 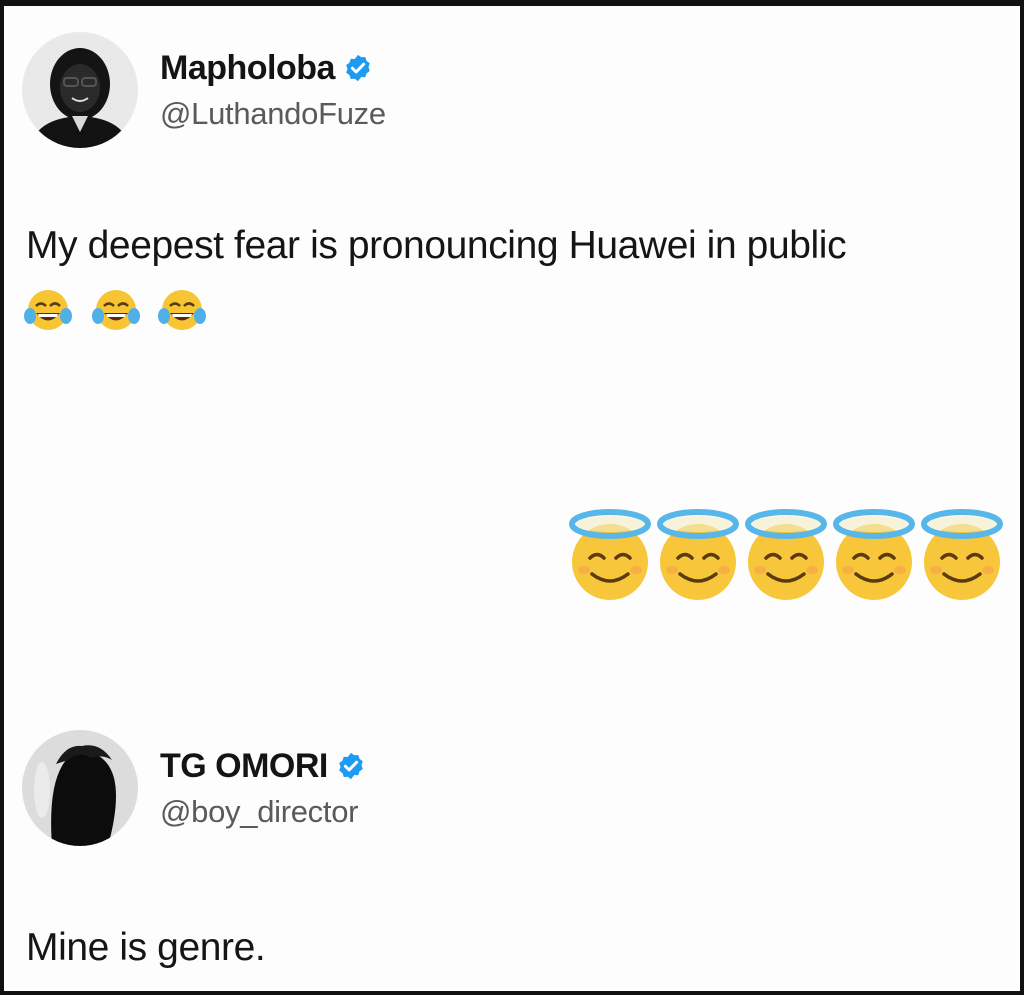 I want to click on display-name: Mapholoba, so click(x=247, y=68).